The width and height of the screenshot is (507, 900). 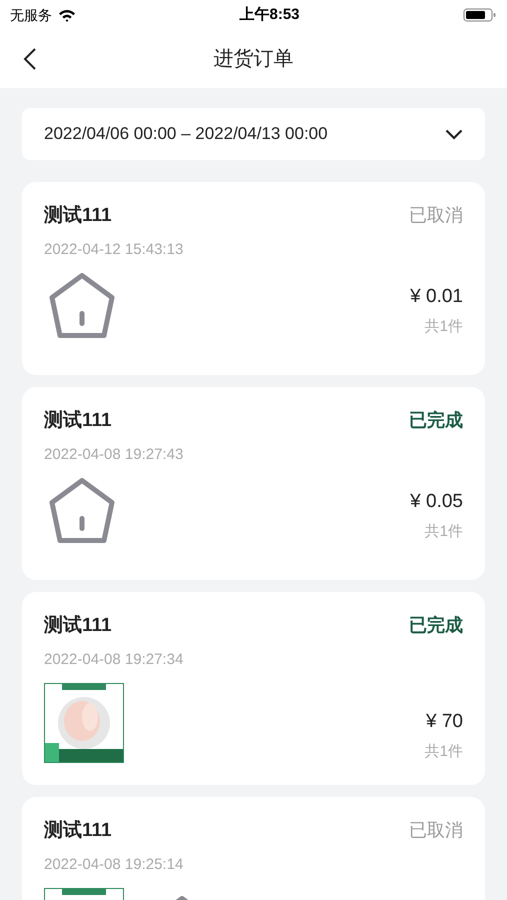 I want to click on order-price: ¥ 0.05, so click(x=436, y=502).